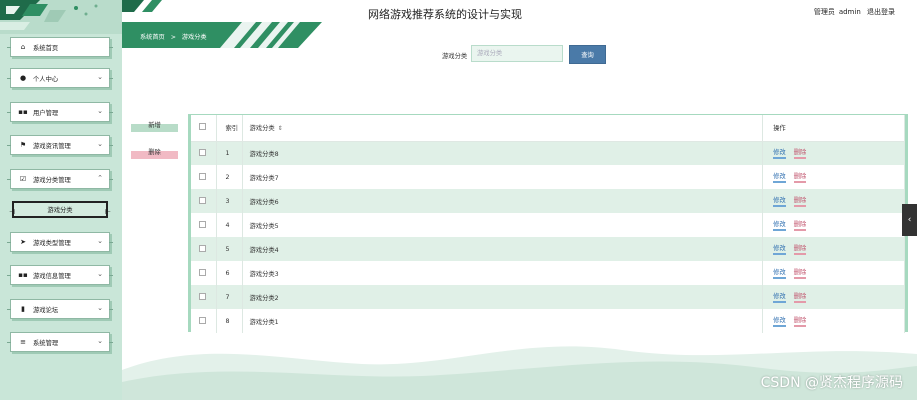 The width and height of the screenshot is (917, 400). Describe the element at coordinates (503, 153) in the screenshot. I see `row-category: 游戏分类8` at that location.